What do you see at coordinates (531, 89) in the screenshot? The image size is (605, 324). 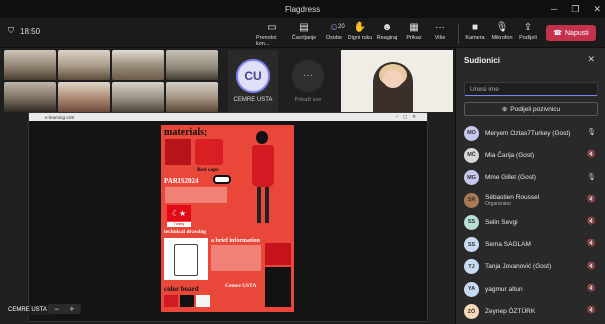 I see `search-input: Unesi ime` at bounding box center [531, 89].